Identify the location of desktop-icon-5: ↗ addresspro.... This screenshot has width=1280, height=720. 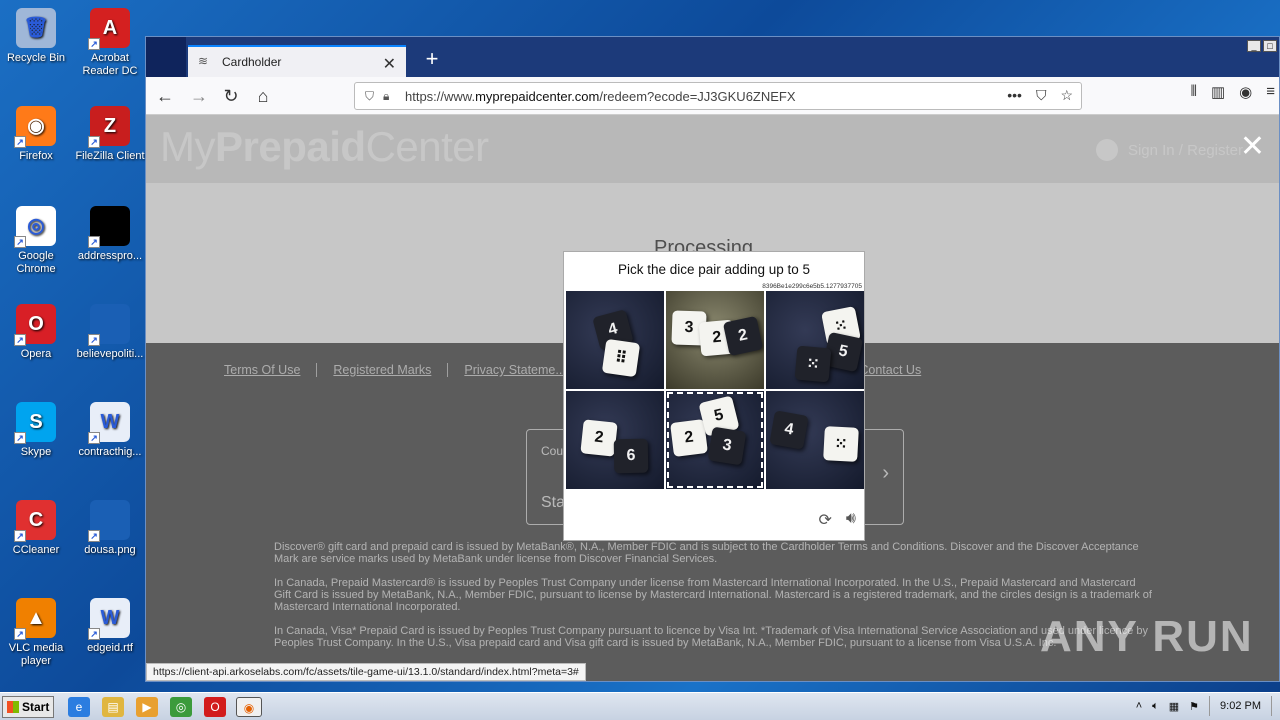
(110, 234).